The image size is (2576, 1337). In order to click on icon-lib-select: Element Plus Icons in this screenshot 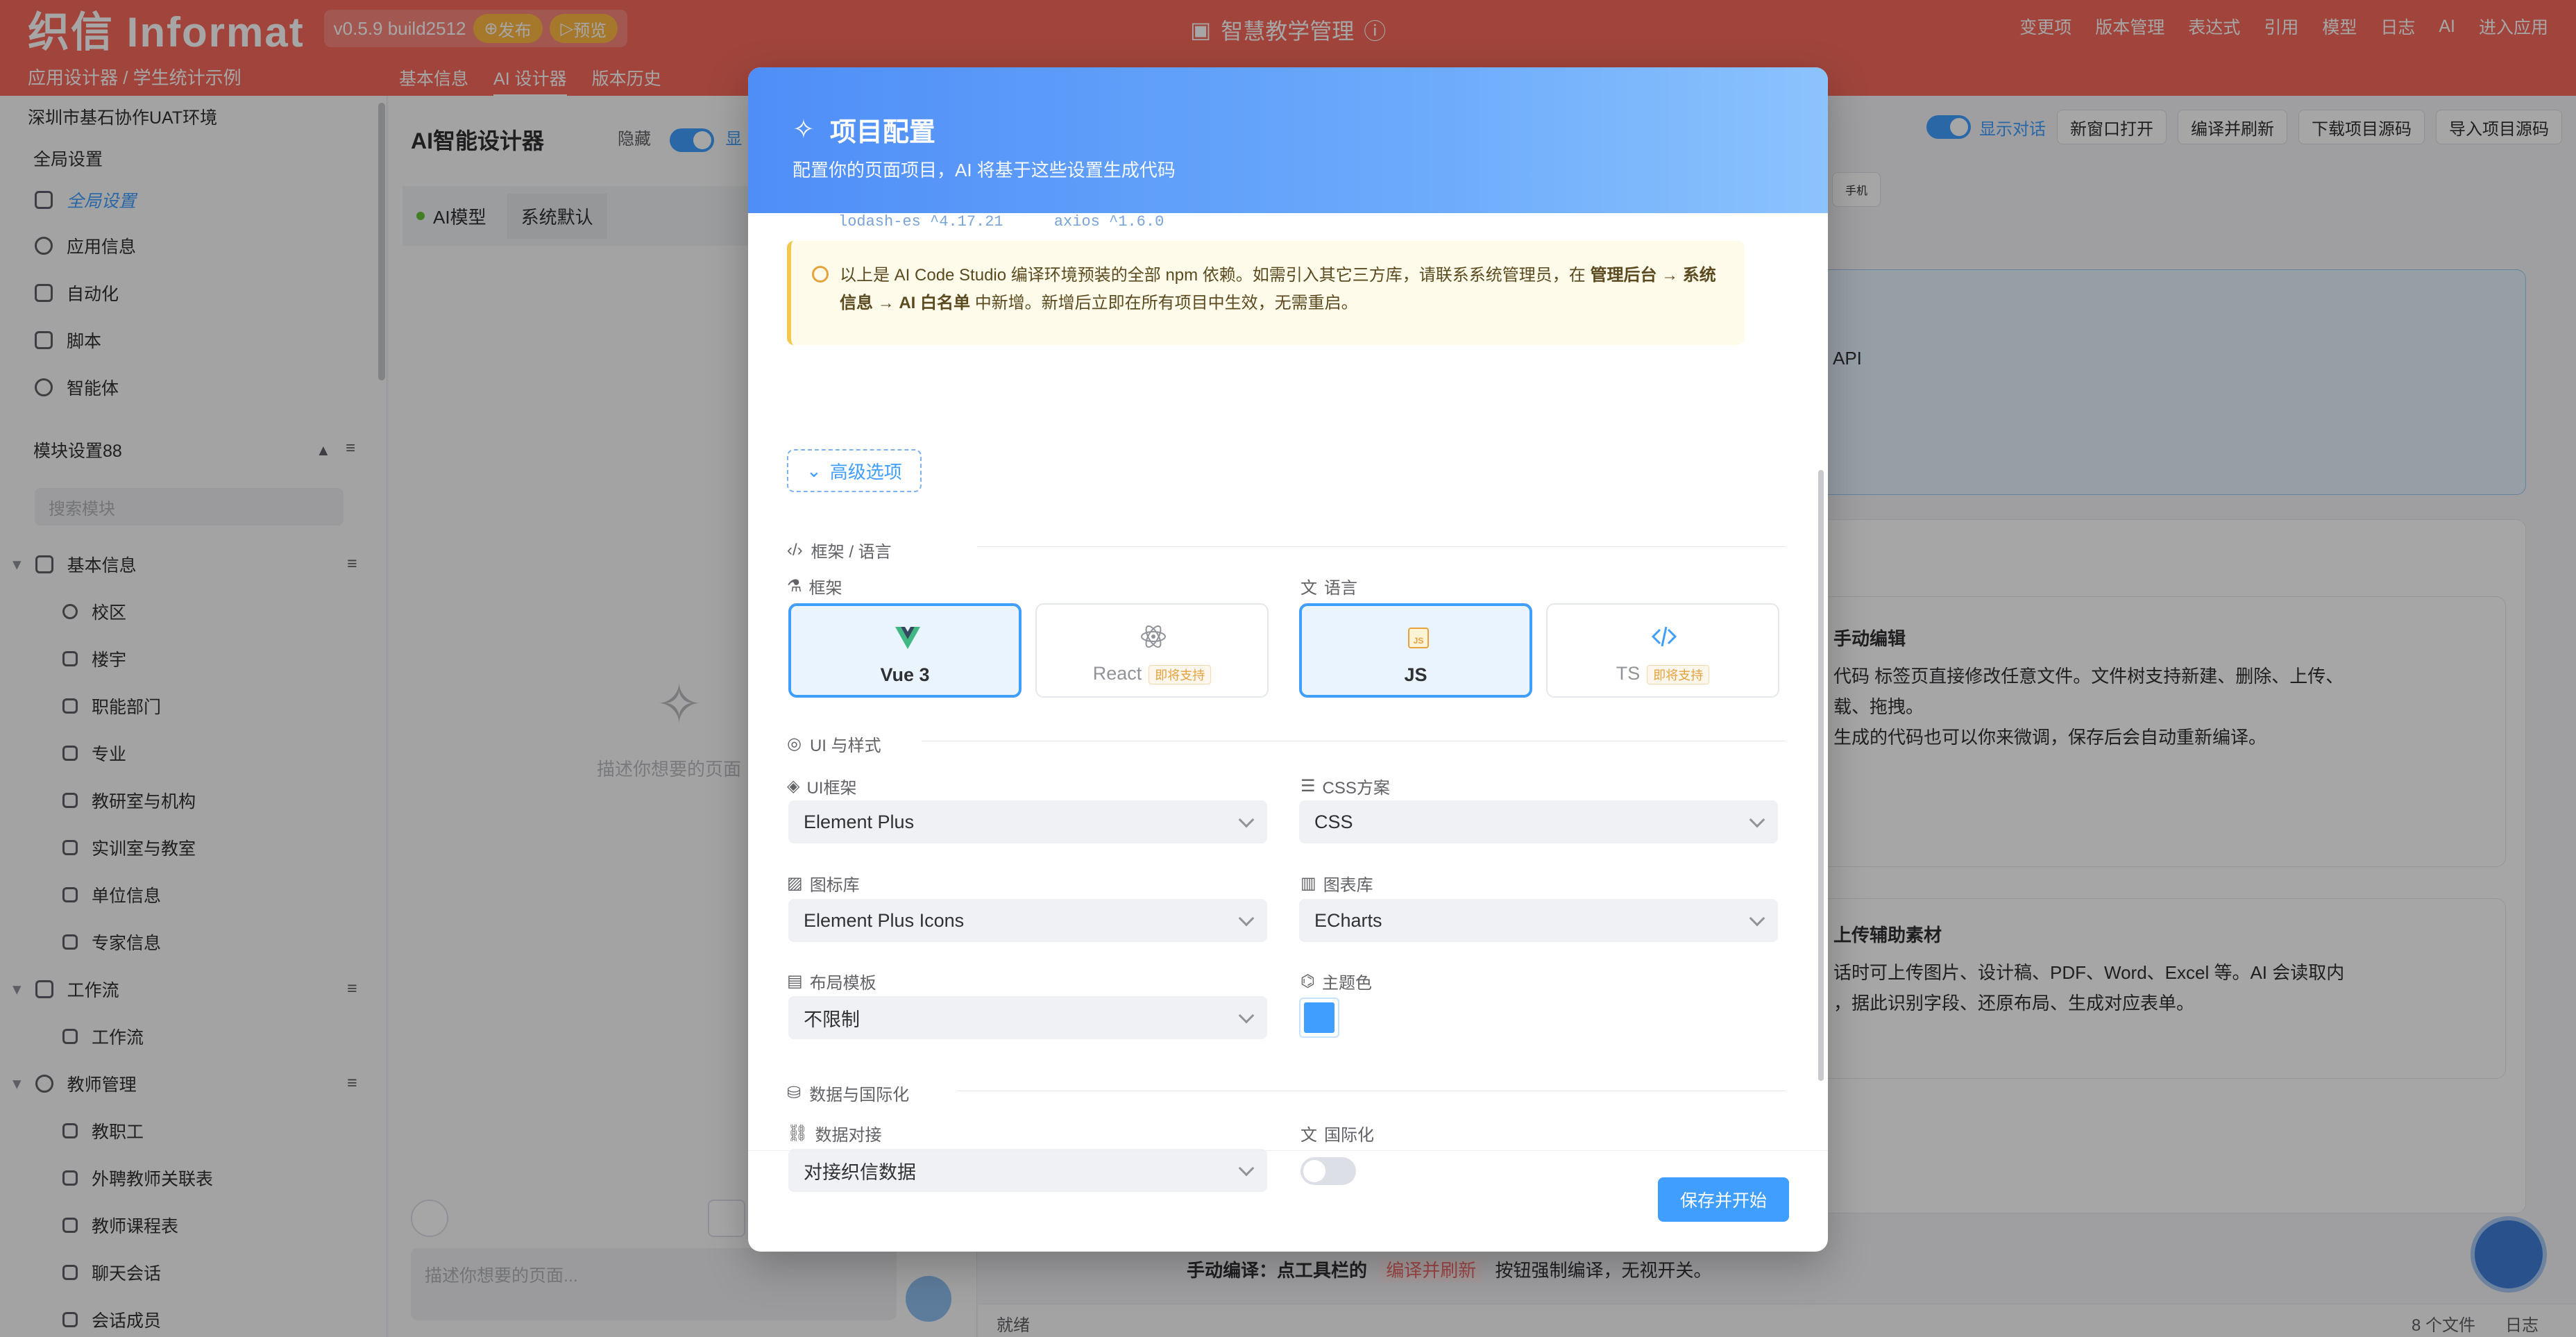, I will do `click(1027, 921)`.